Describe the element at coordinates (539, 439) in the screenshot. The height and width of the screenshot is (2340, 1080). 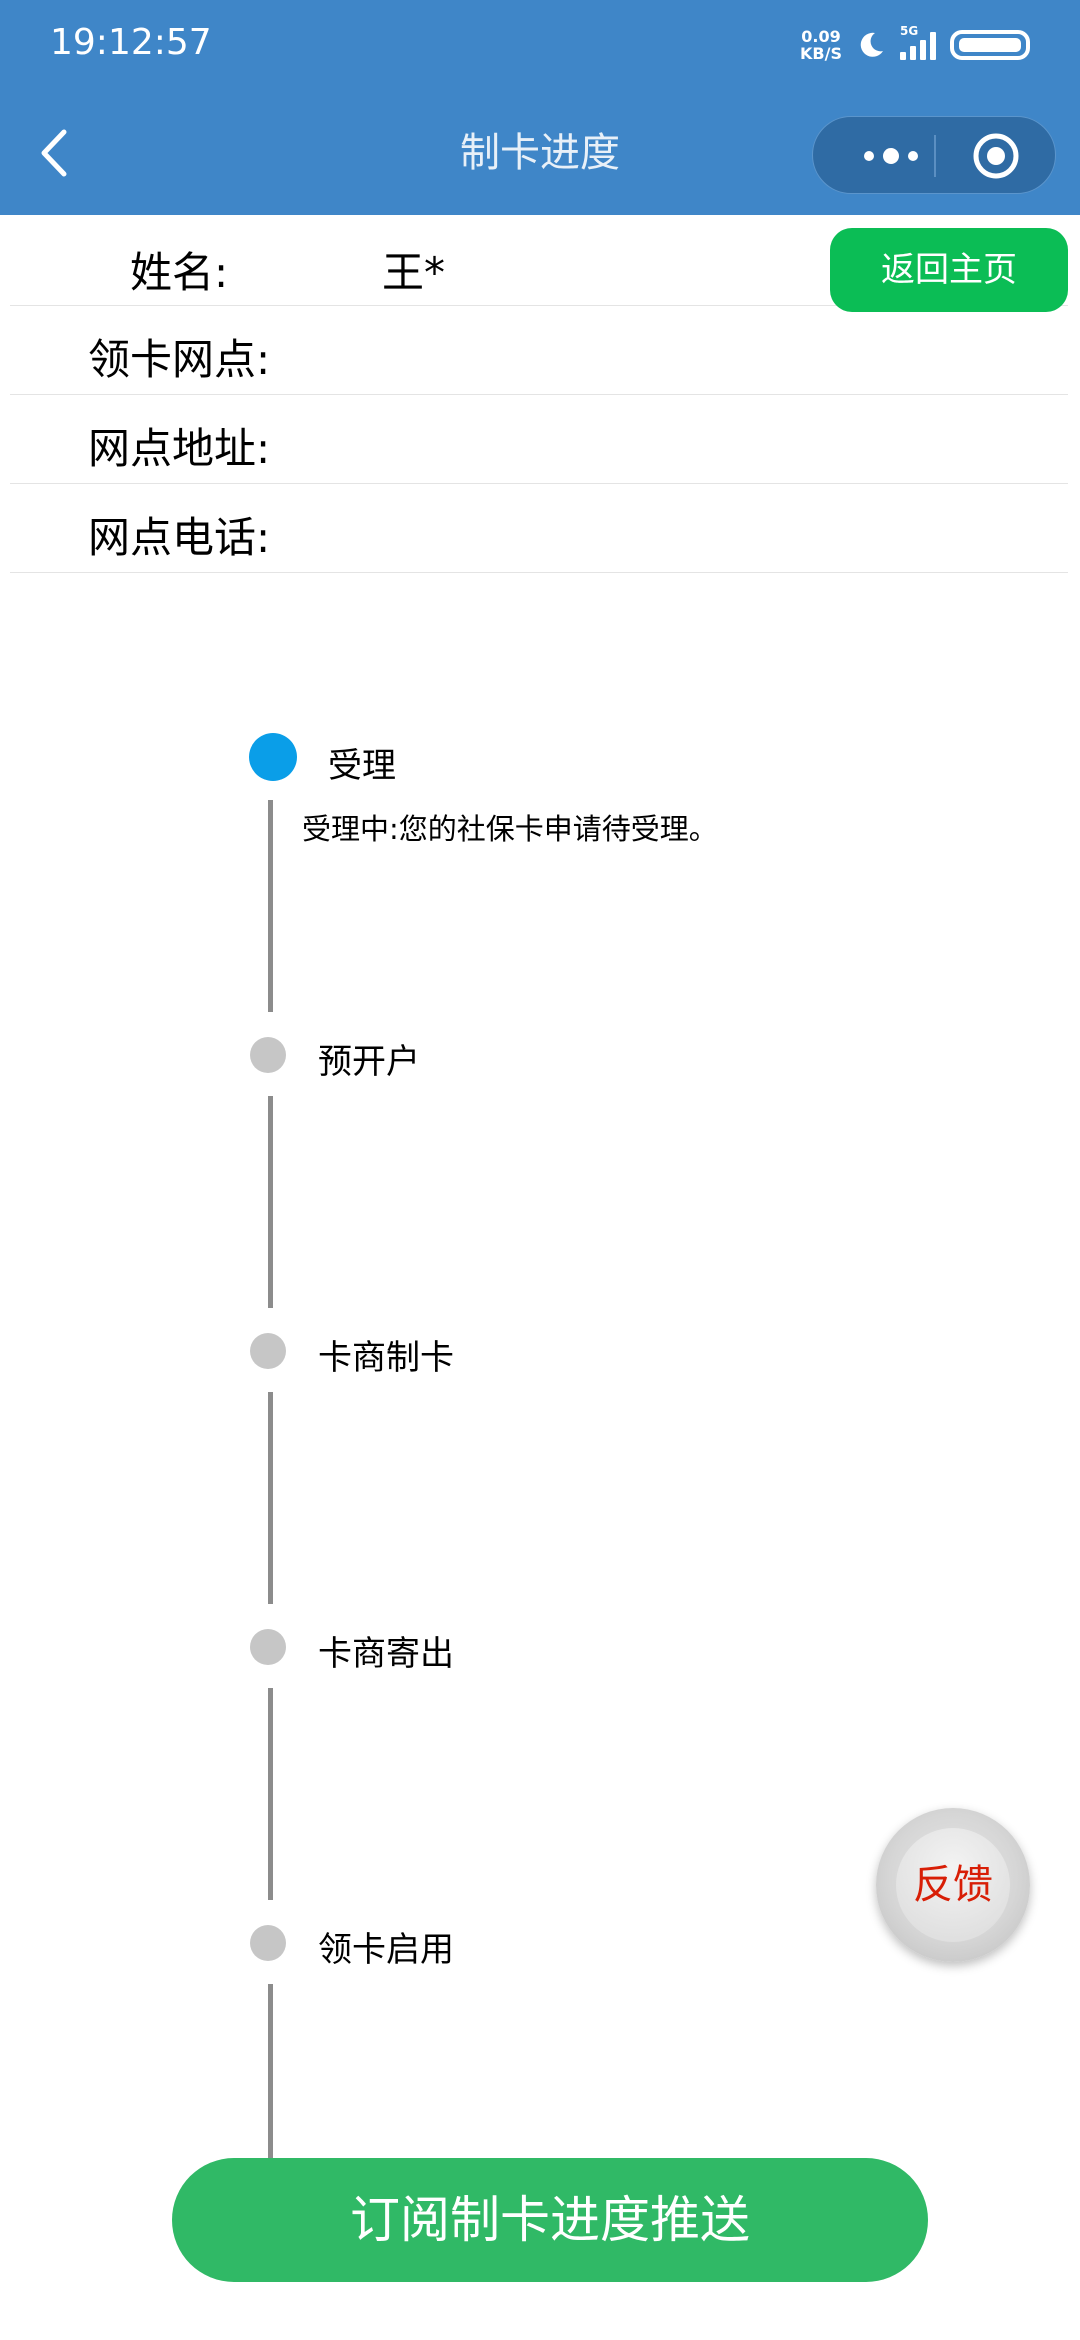
I see `address-row: 网点地址:` at that location.